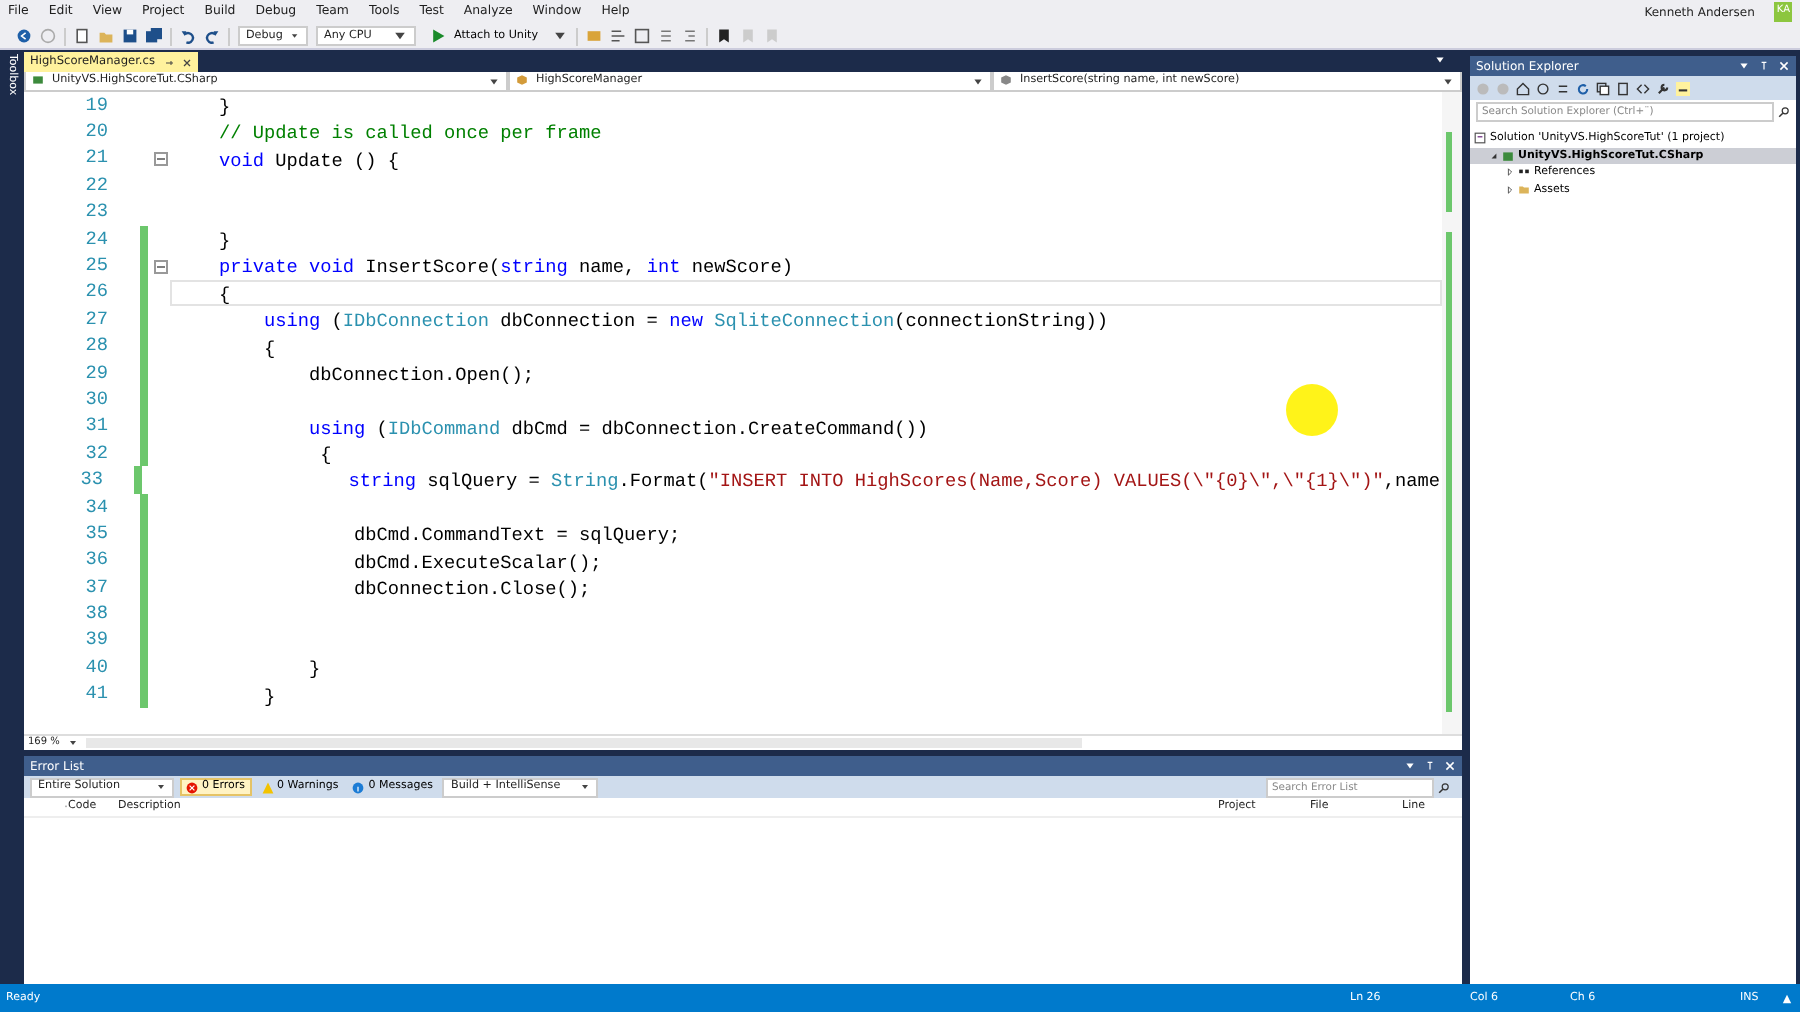 The width and height of the screenshot is (1800, 1012). What do you see at coordinates (471, 589) in the screenshot?
I see `code-line: dbConnection.Close();` at bounding box center [471, 589].